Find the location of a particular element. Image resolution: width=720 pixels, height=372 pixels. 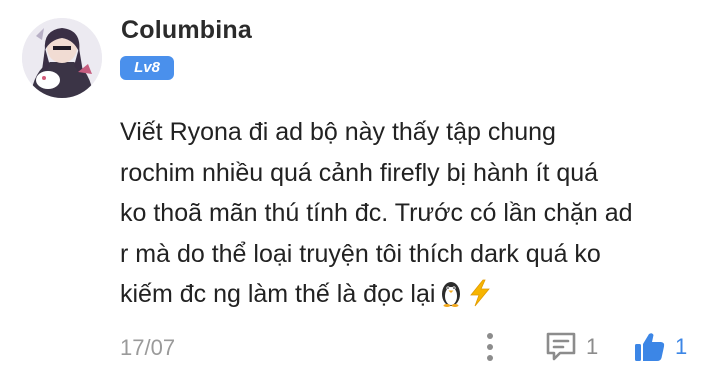

thumbs-up-icon is located at coordinates (650, 347).